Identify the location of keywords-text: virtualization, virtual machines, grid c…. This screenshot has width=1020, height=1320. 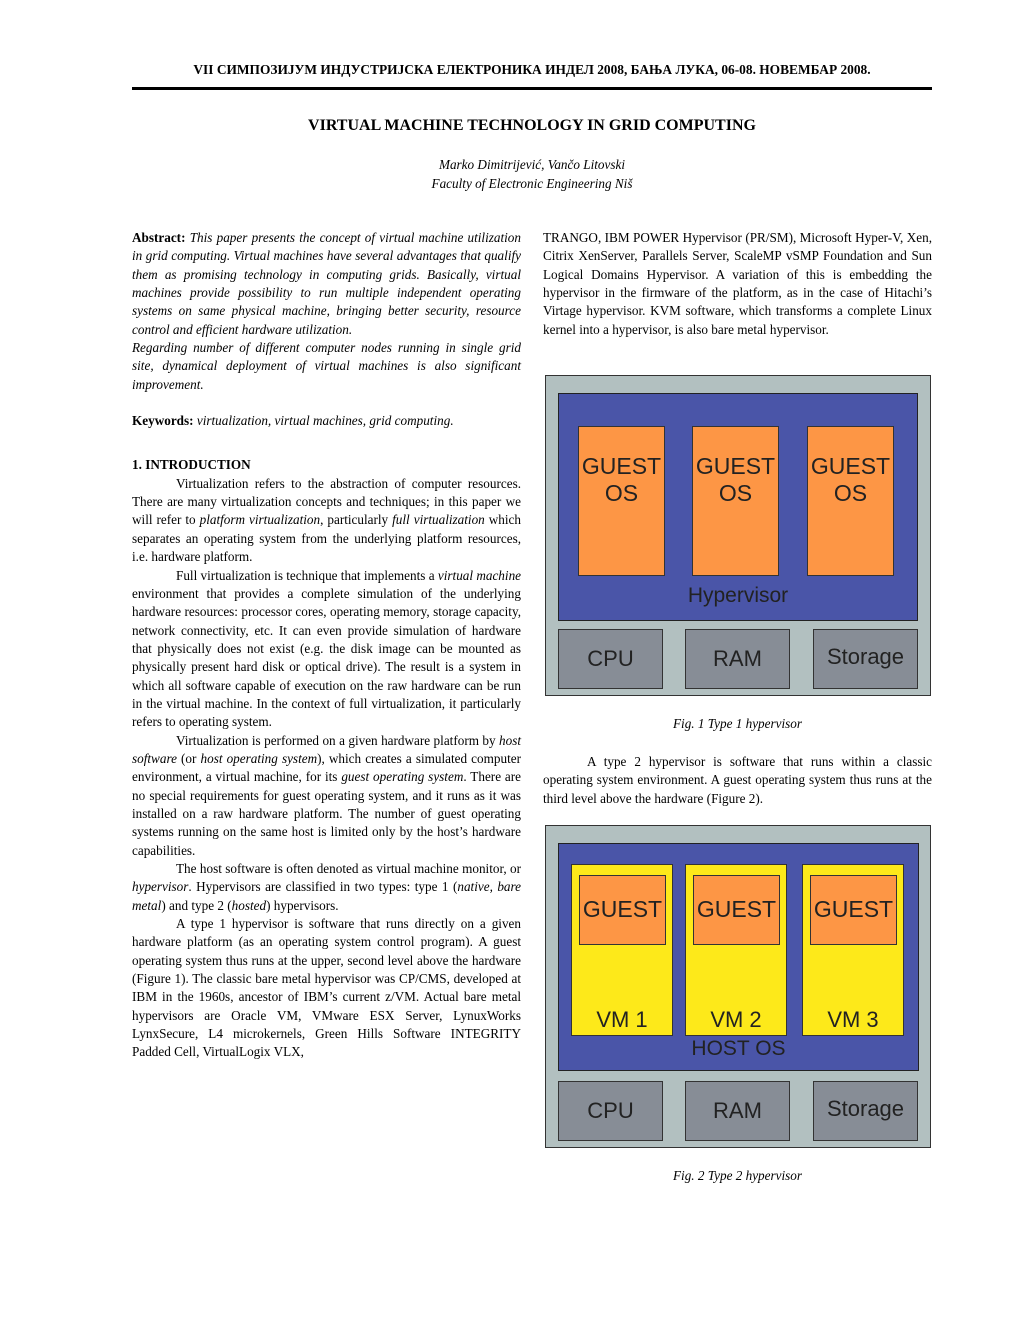
(325, 421).